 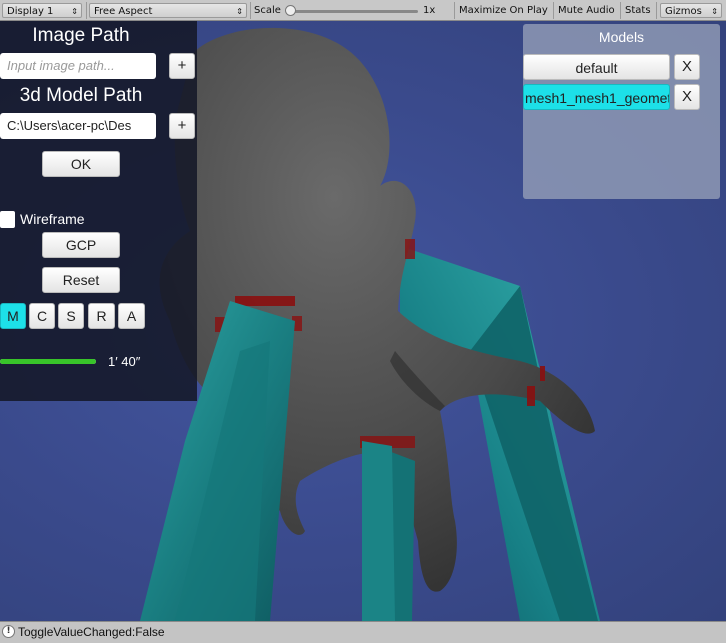 What do you see at coordinates (621, 37) in the screenshot?
I see `models-title: Models` at bounding box center [621, 37].